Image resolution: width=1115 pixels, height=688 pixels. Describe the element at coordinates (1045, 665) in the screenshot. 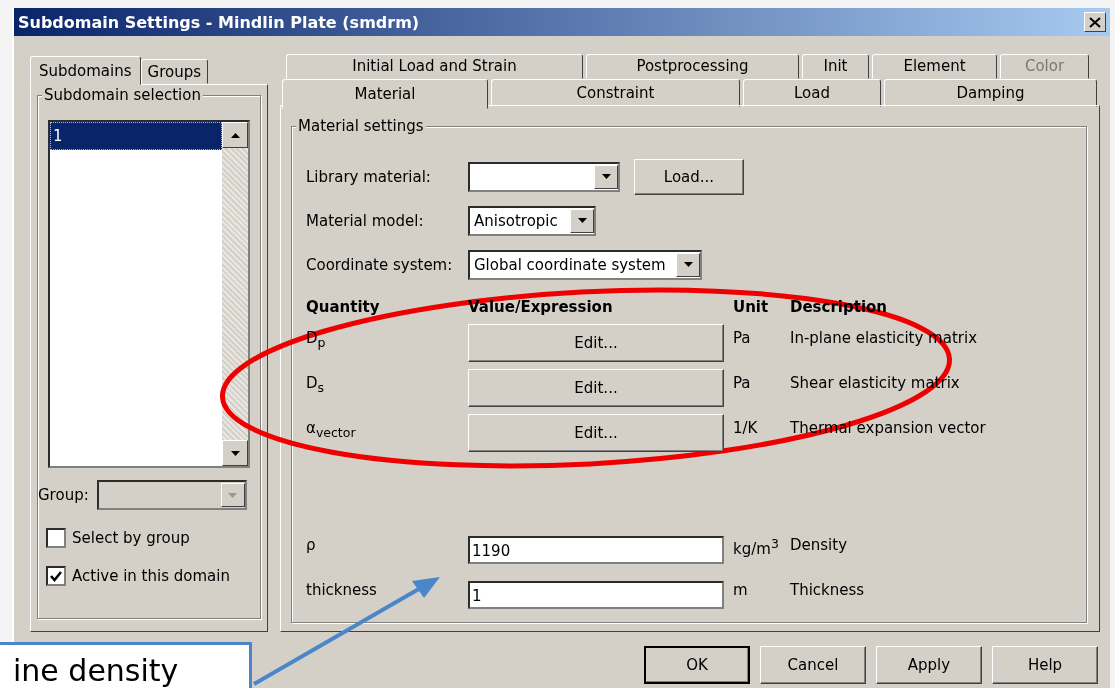

I see `dialog-button: Help` at that location.